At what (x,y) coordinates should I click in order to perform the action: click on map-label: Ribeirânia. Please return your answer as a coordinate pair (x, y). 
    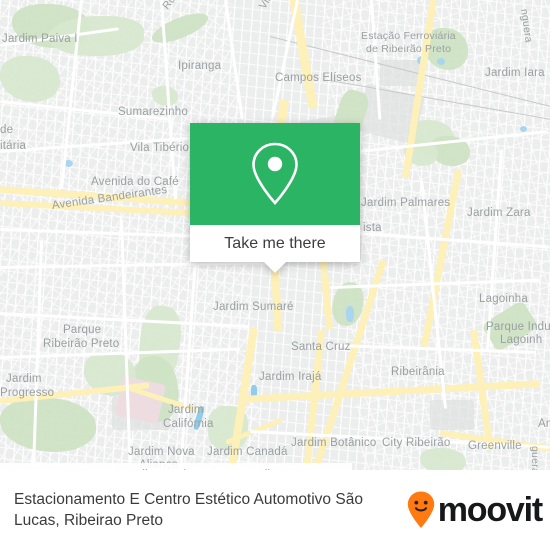
    Looking at the image, I should click on (418, 372).